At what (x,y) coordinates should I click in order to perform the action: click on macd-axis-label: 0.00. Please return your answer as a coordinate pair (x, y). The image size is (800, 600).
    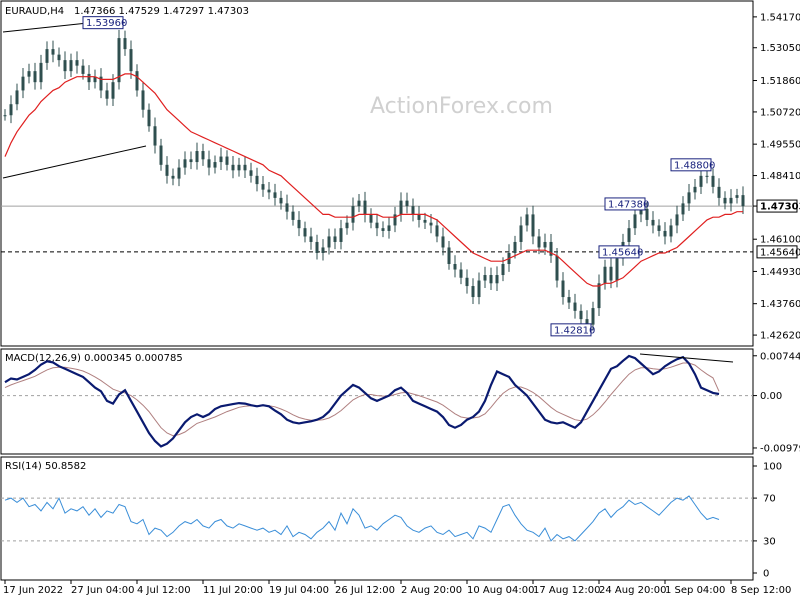
    Looking at the image, I should click on (771, 396).